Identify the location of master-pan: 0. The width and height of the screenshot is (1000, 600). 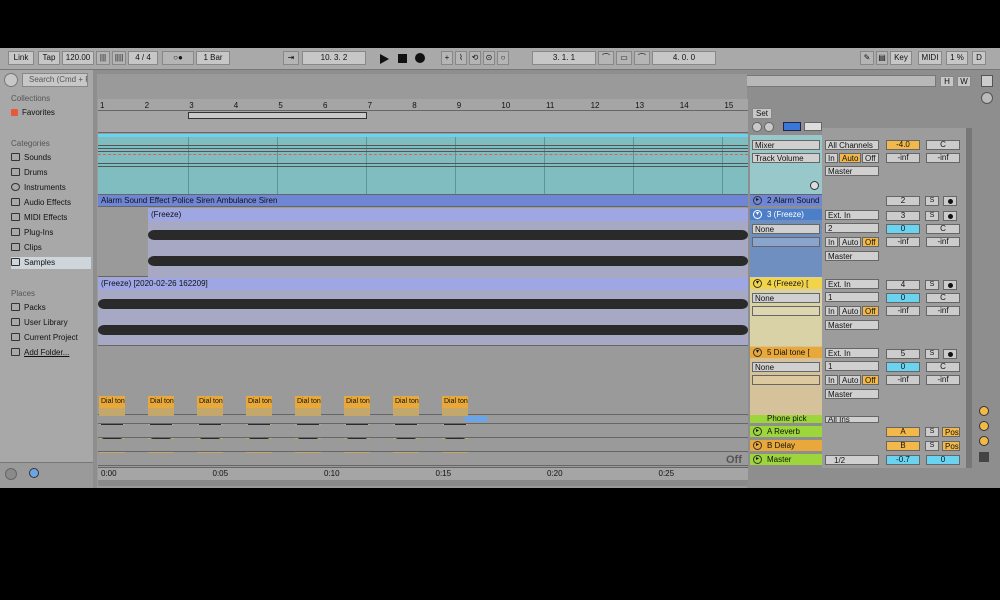
(943, 460).